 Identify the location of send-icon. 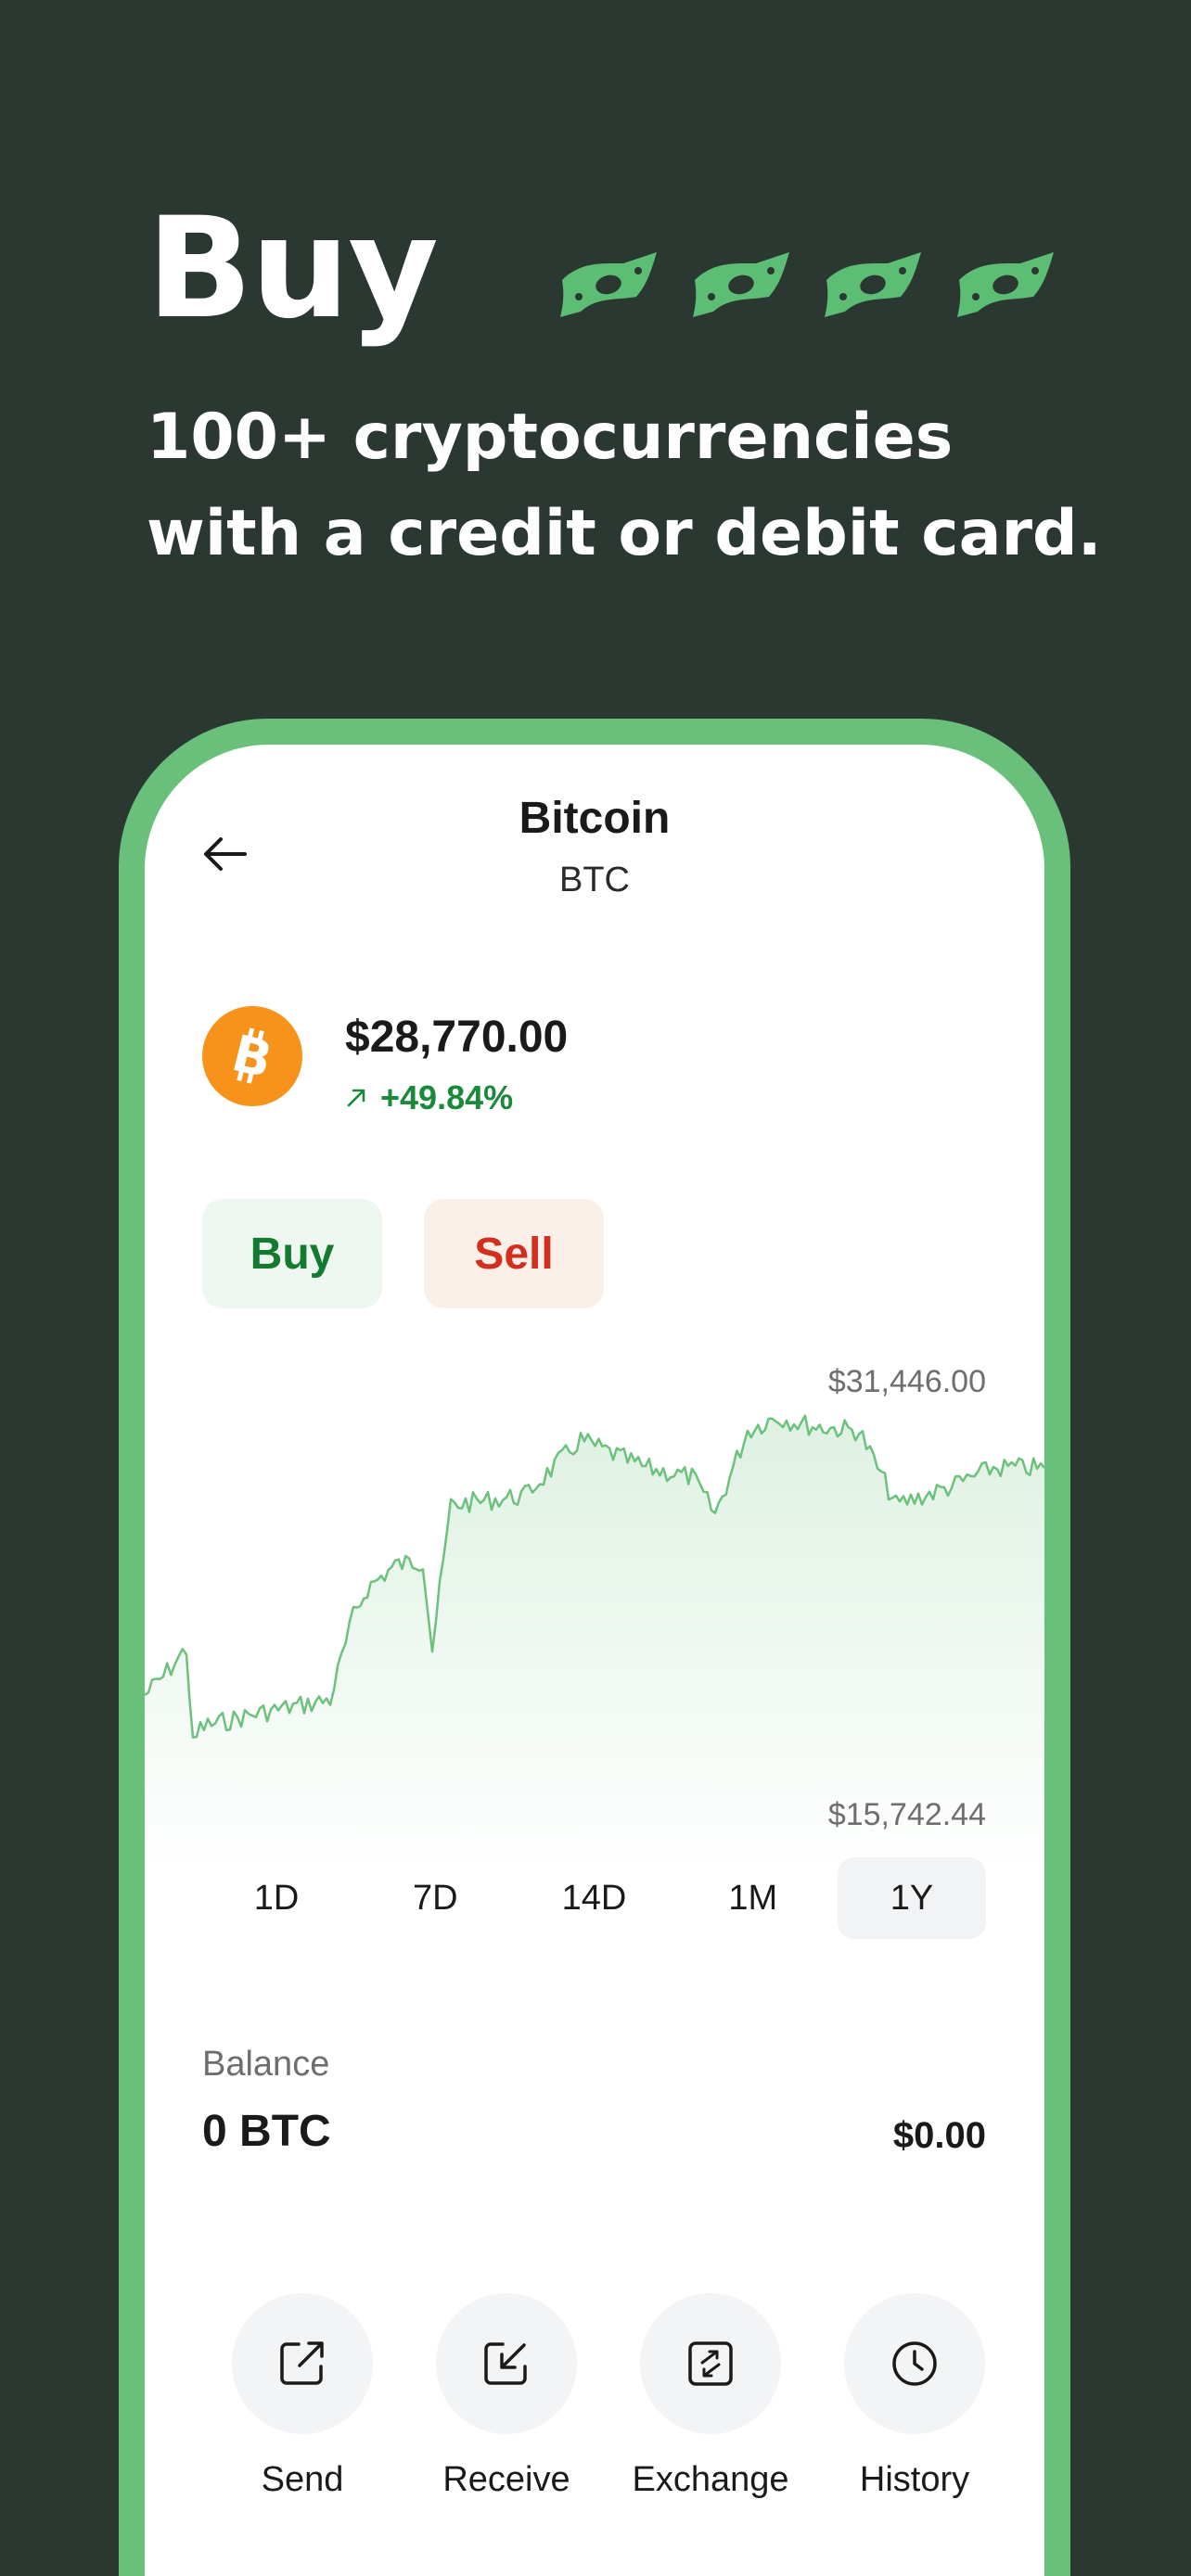
(302, 2363).